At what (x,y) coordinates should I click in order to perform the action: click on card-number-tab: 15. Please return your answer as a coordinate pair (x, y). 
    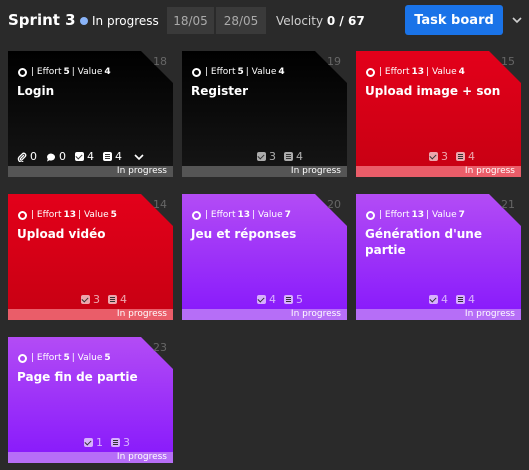
    Looking at the image, I should click on (506, 62).